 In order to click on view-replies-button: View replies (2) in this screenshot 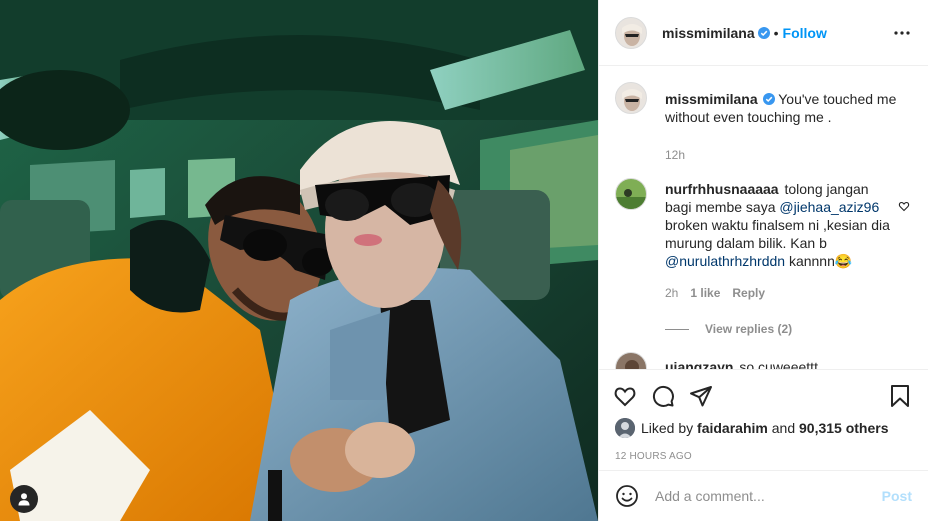, I will do `click(788, 329)`.